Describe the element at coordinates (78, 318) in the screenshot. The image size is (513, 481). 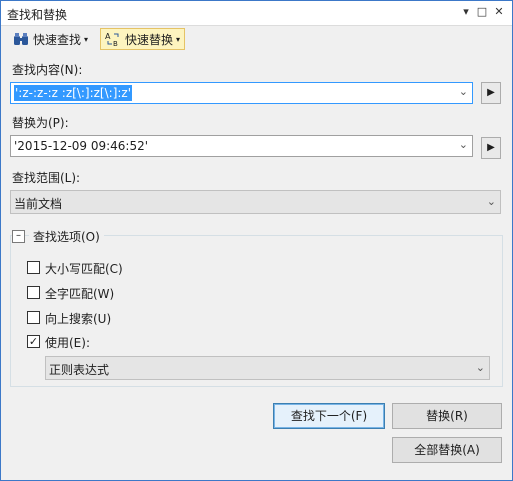
I see `search-up-label: 向上搜索(U)` at that location.